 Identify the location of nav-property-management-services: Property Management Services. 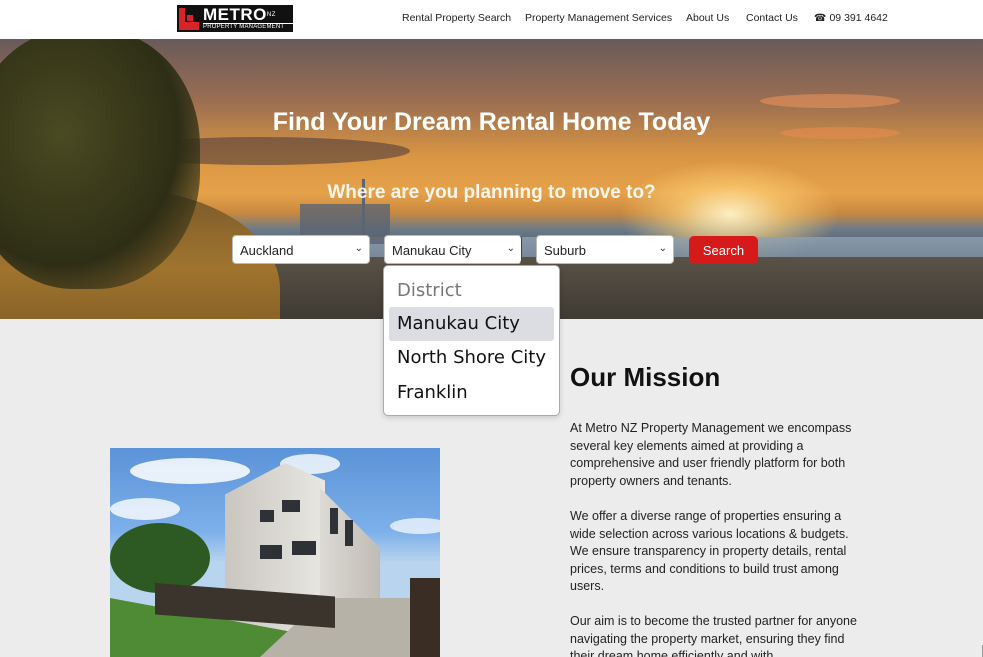
(598, 18).